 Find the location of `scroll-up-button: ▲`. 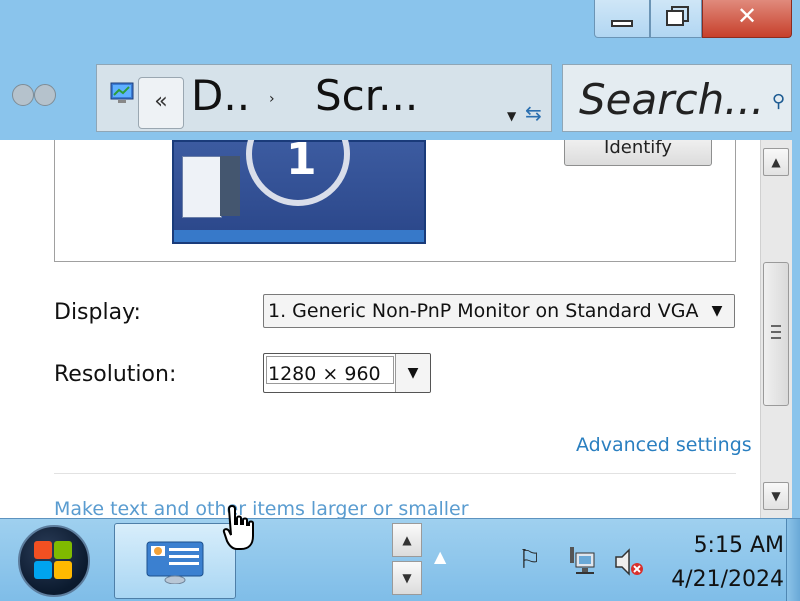

scroll-up-button: ▲ is located at coordinates (776, 162).